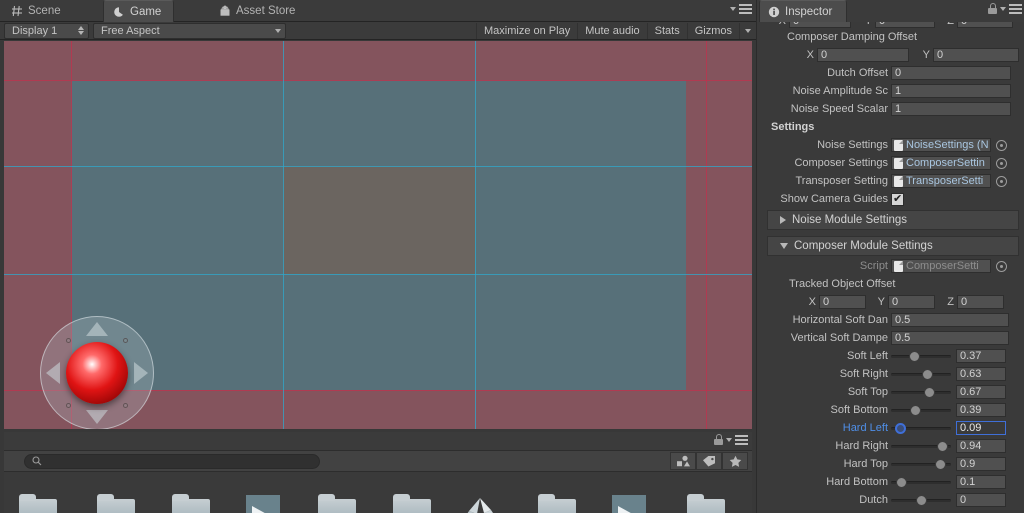 The image size is (1024, 513). Describe the element at coordinates (225, 11) in the screenshot. I see `asset-store-icon` at that location.